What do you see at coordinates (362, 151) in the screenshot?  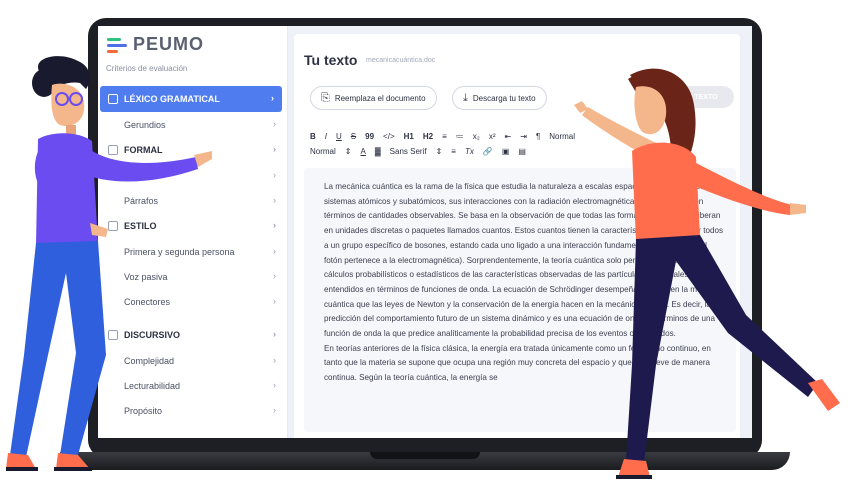 I see `text-color-button: A` at bounding box center [362, 151].